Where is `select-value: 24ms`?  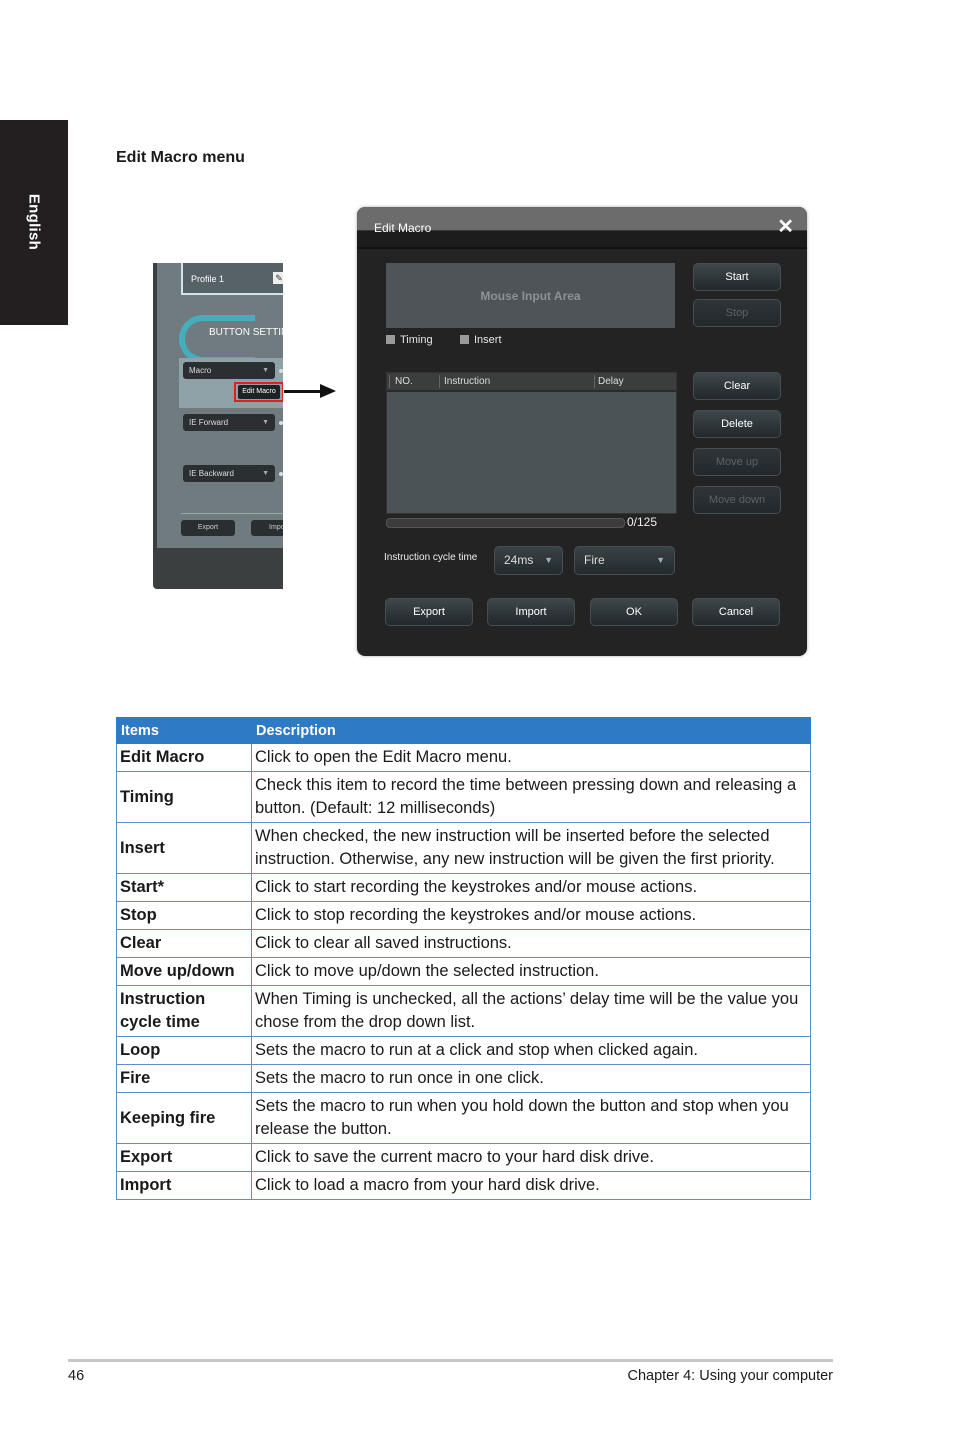 select-value: 24ms is located at coordinates (519, 560).